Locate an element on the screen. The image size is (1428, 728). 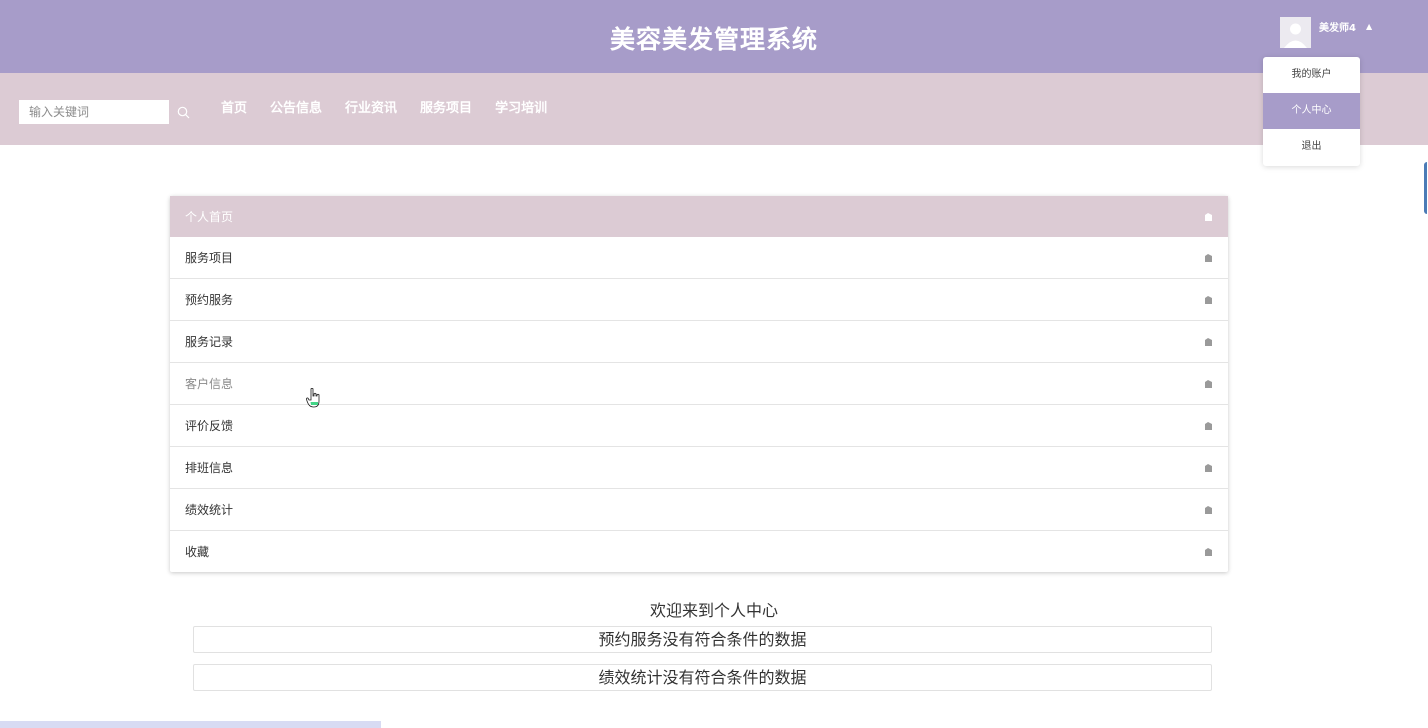
menu-item-label: 服务项目 is located at coordinates (209, 258).